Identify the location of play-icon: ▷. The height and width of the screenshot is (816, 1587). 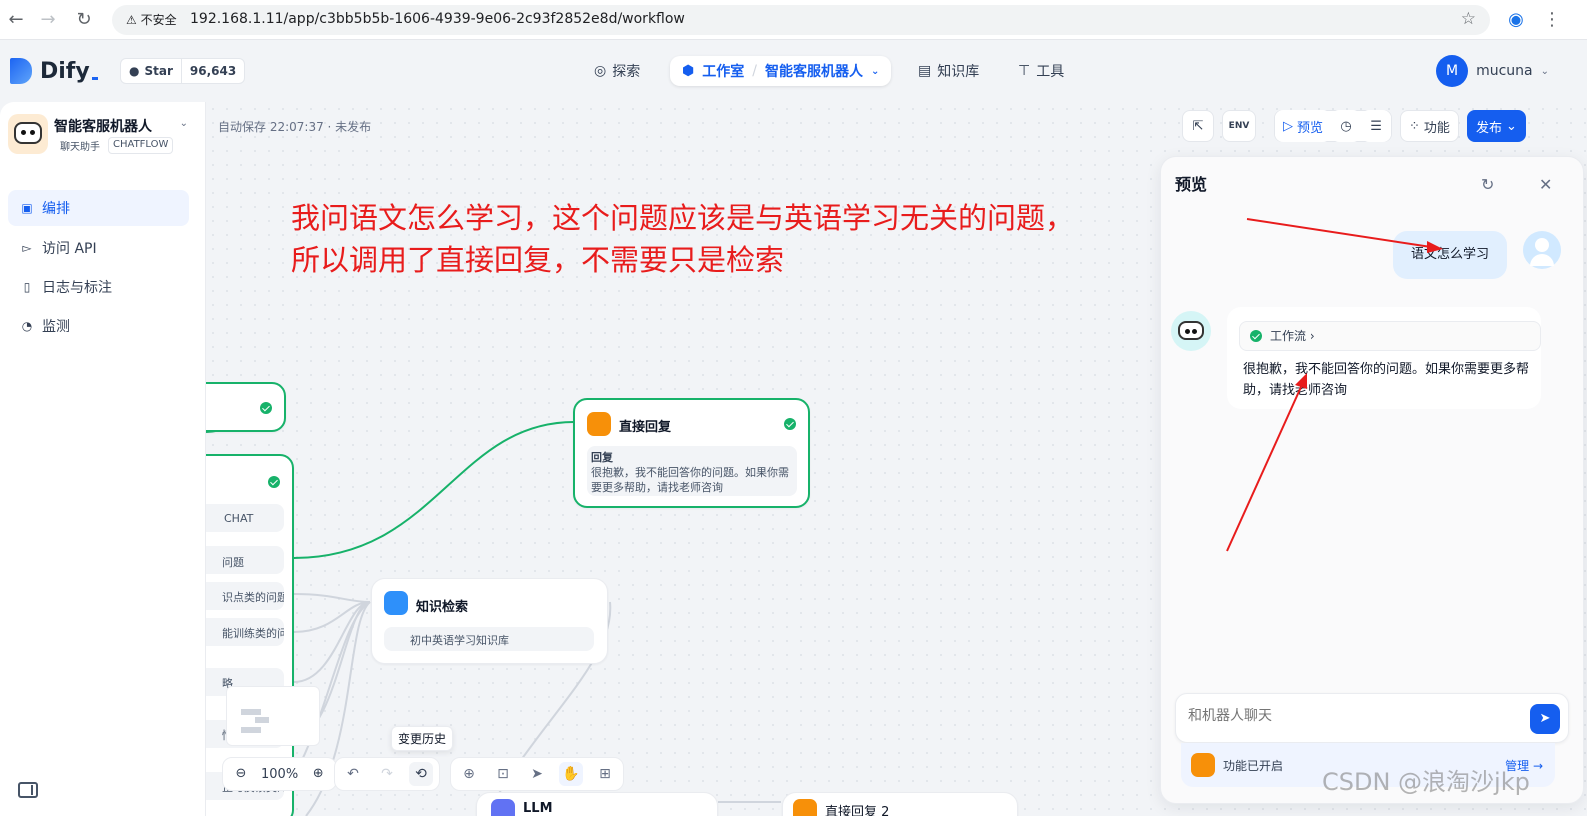
(1288, 126).